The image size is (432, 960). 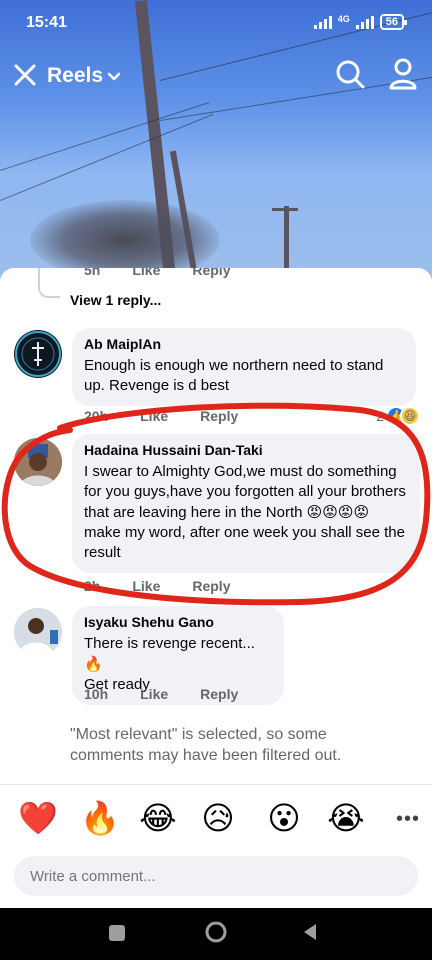 I want to click on fire-emoji: 🔥, so click(x=93, y=664).